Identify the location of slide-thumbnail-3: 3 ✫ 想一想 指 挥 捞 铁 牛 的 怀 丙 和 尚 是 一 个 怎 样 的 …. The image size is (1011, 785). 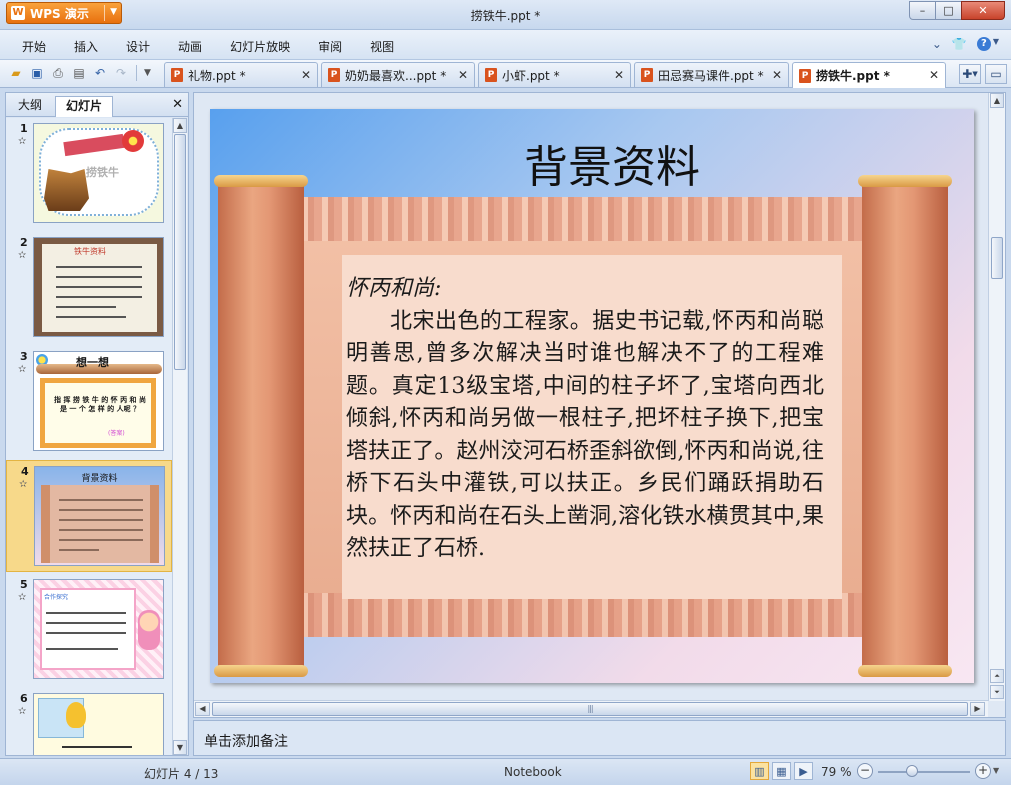
(89, 402).